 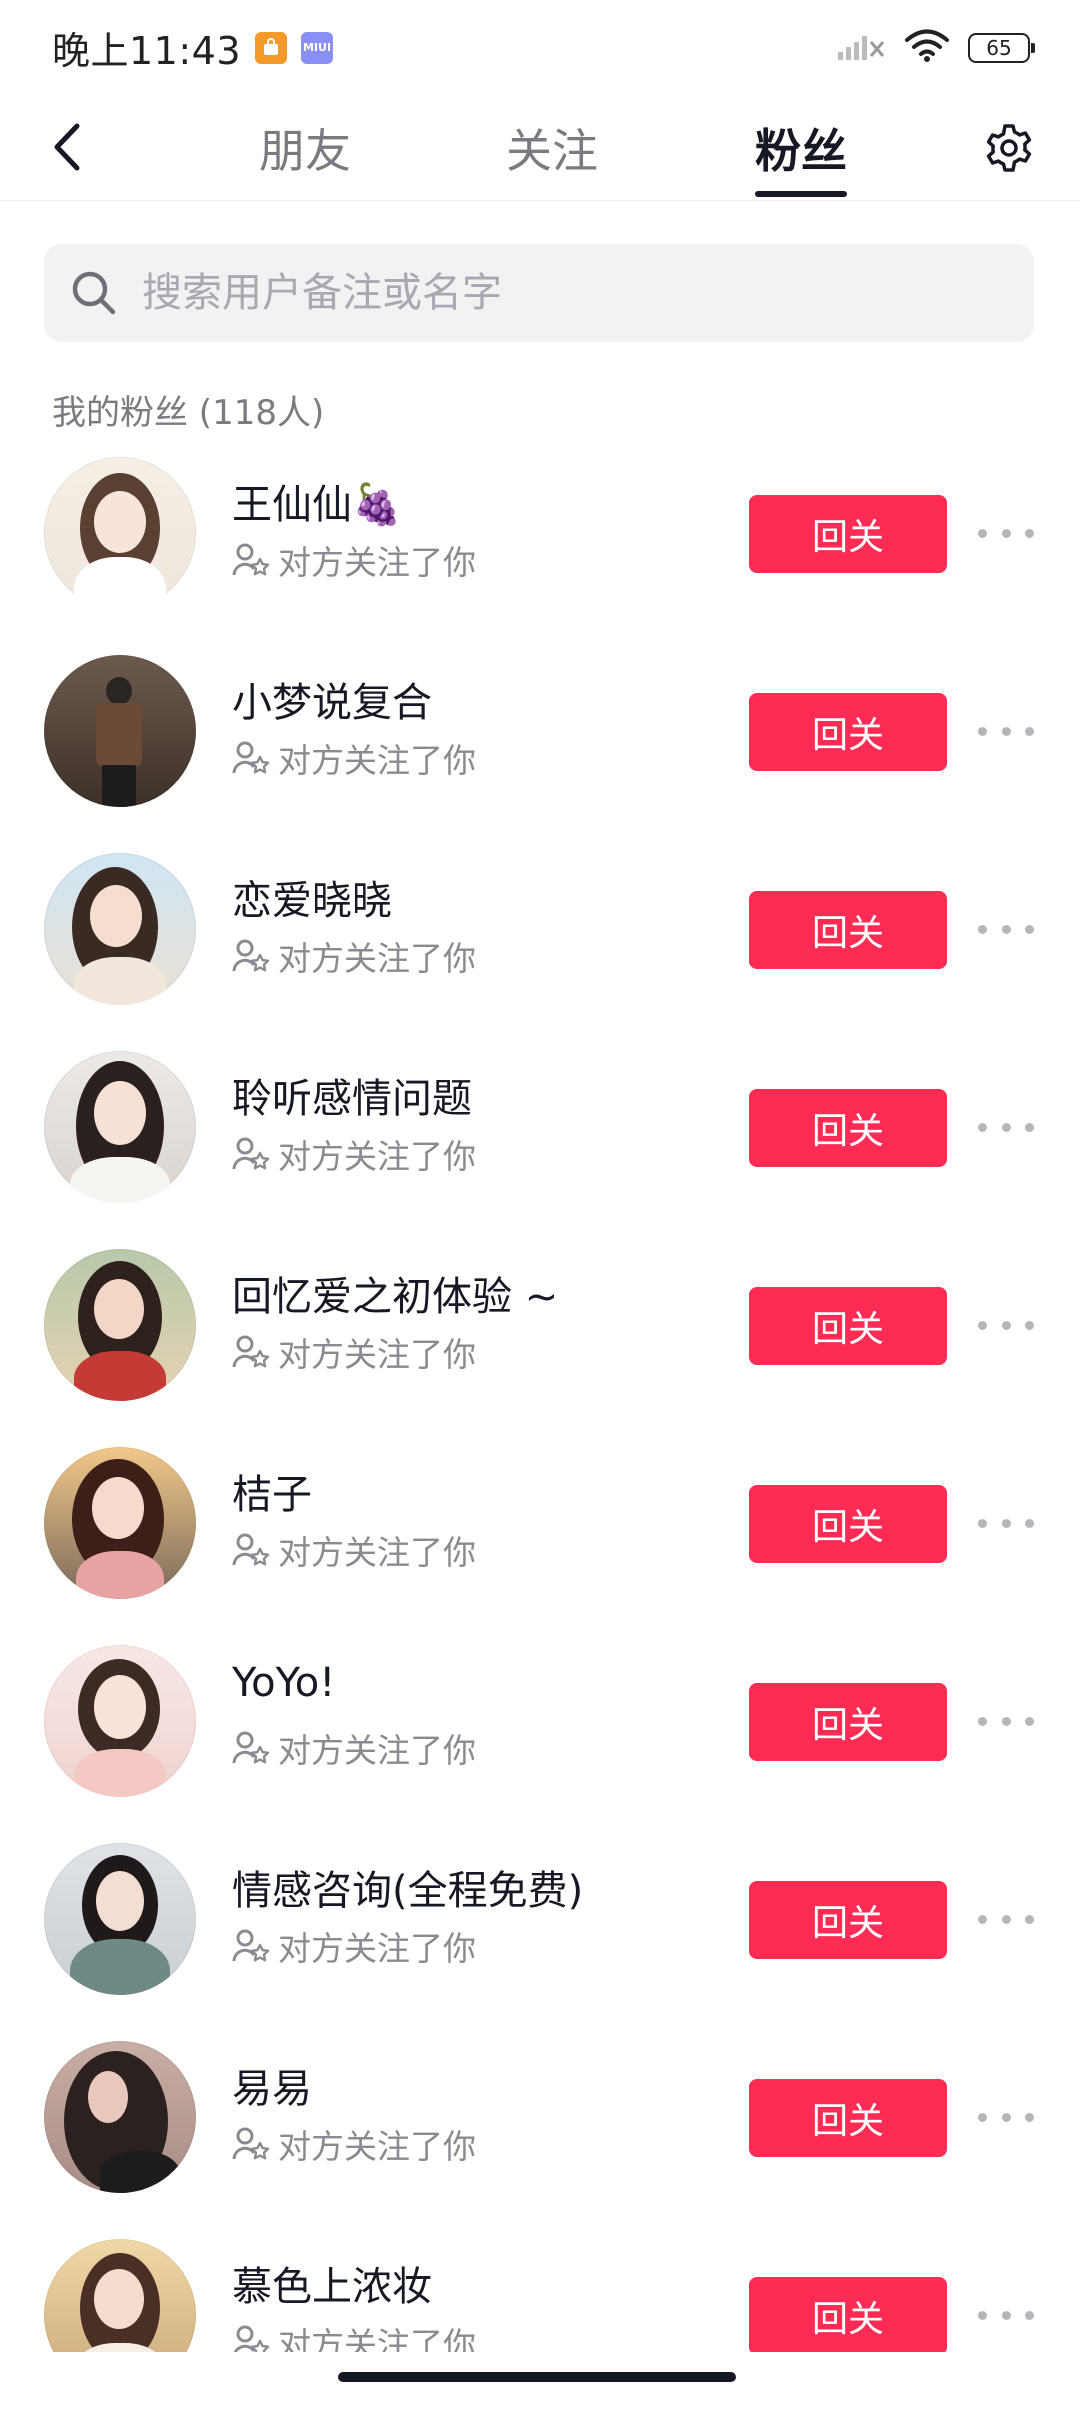 What do you see at coordinates (572, 293) in the screenshot?
I see `search-input` at bounding box center [572, 293].